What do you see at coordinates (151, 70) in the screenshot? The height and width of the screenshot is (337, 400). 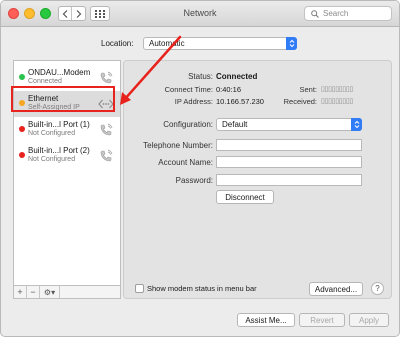 I see `annotation-arrow` at bounding box center [151, 70].